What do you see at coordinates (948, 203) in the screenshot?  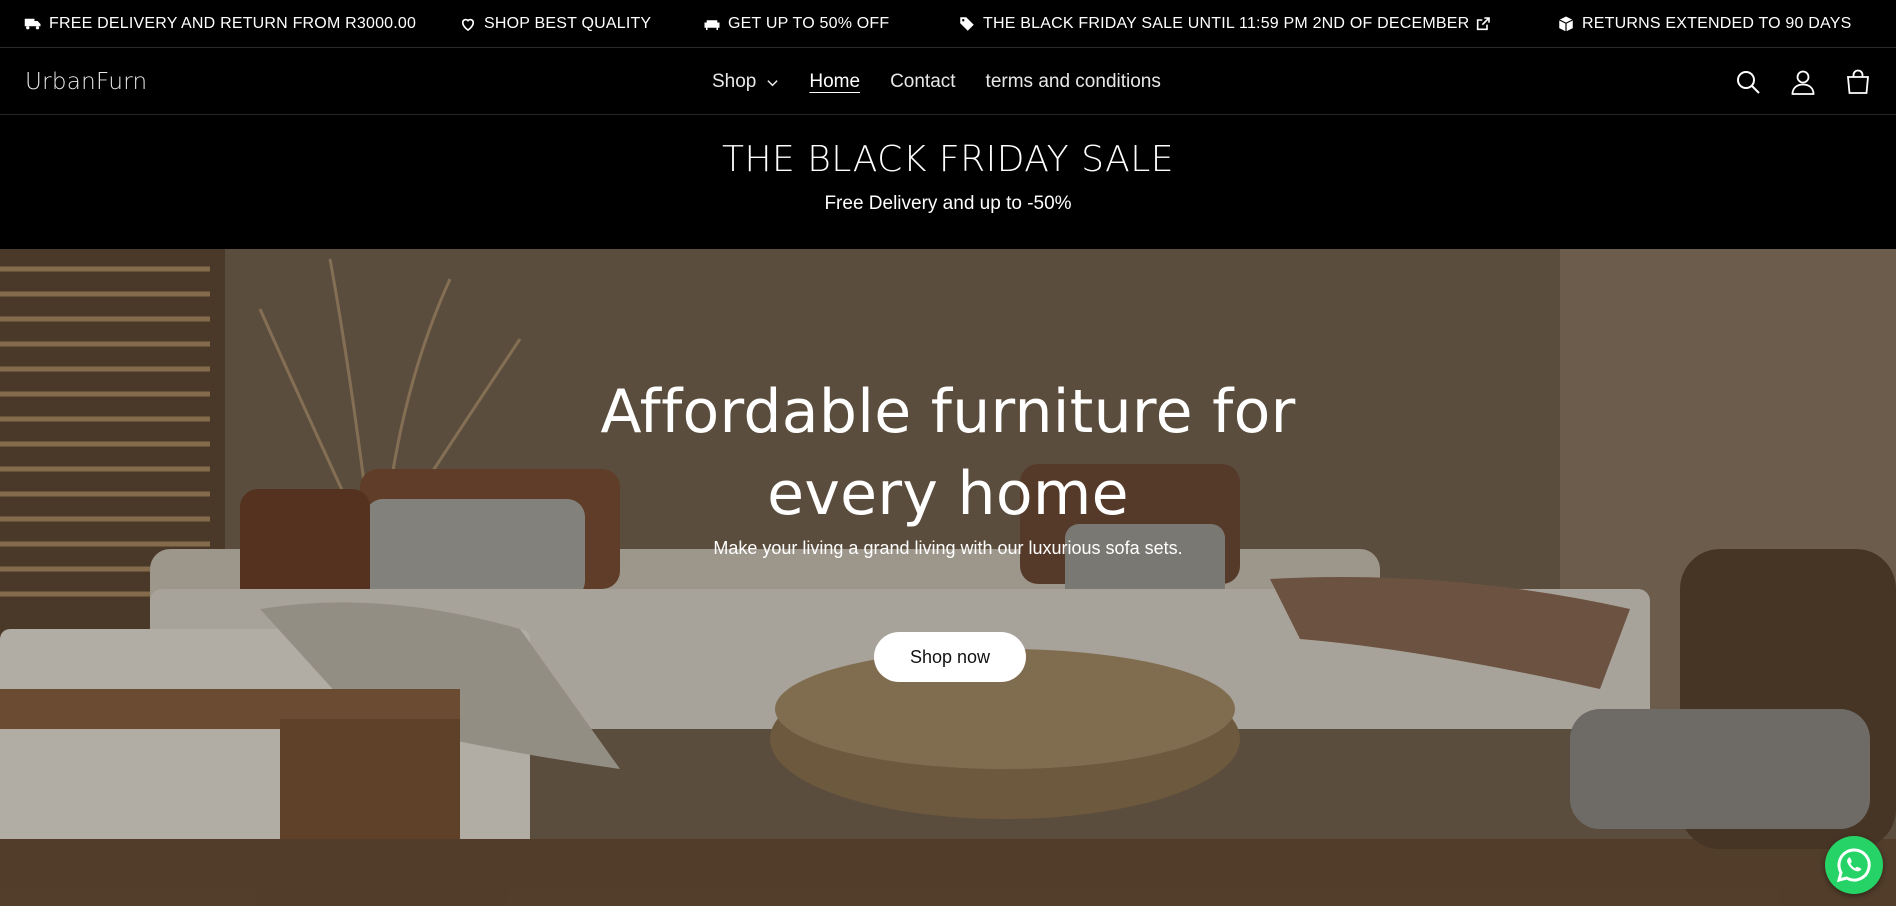 I see `sale-subtitle: Free Delivery and up to -50%` at bounding box center [948, 203].